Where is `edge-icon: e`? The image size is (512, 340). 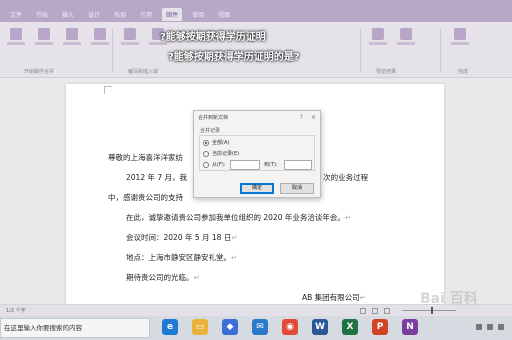
edge-icon: e is located at coordinates (170, 327).